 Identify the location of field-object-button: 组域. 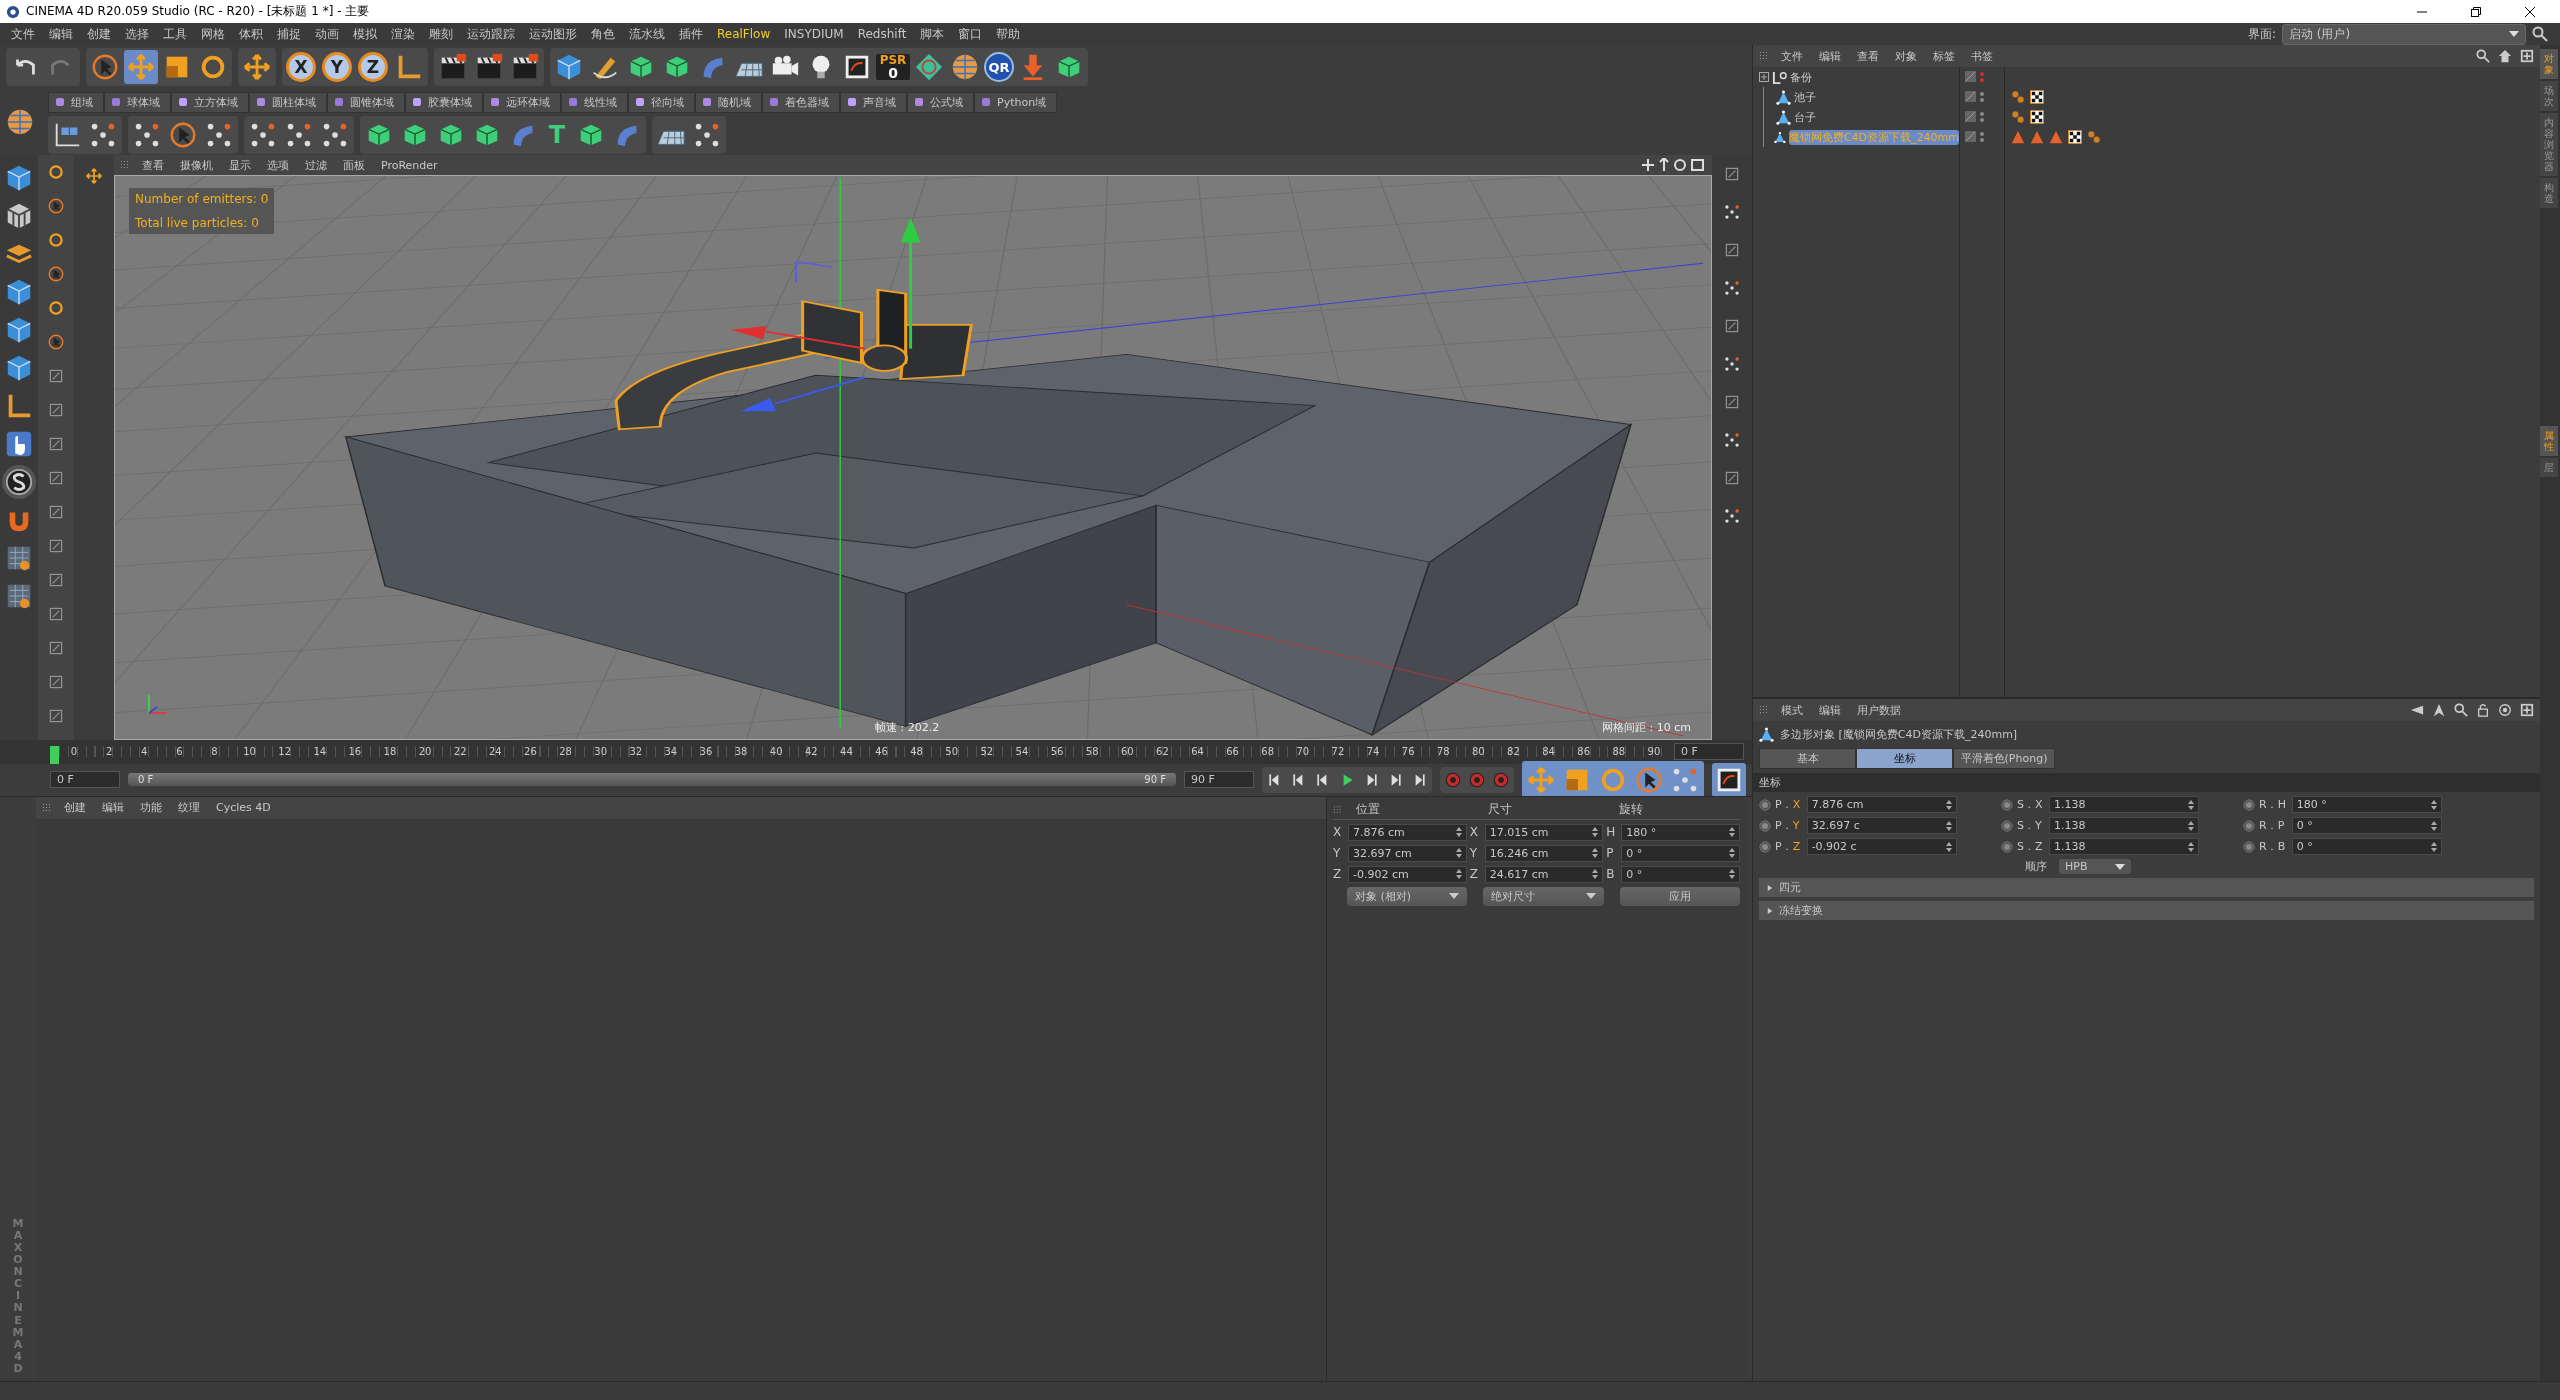
(76, 102).